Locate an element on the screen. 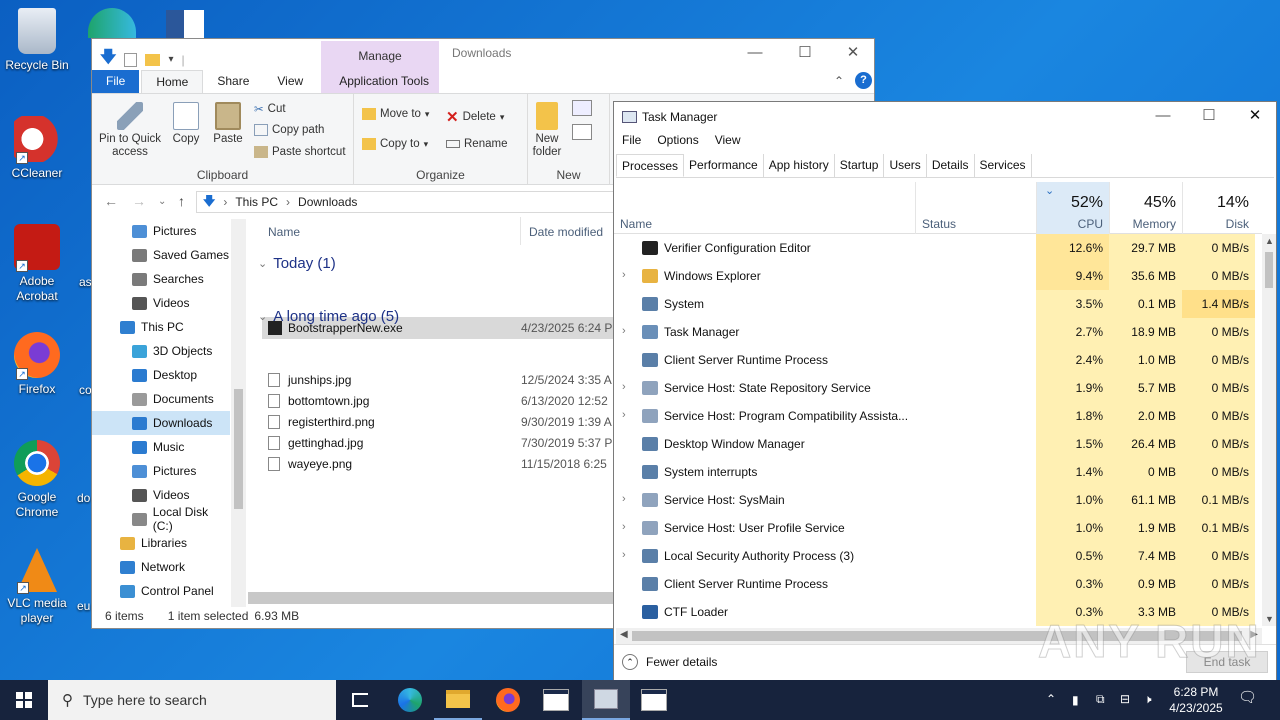 The width and height of the screenshot is (1280, 720). breadcrumb-this-pc: This PC is located at coordinates (256, 202).